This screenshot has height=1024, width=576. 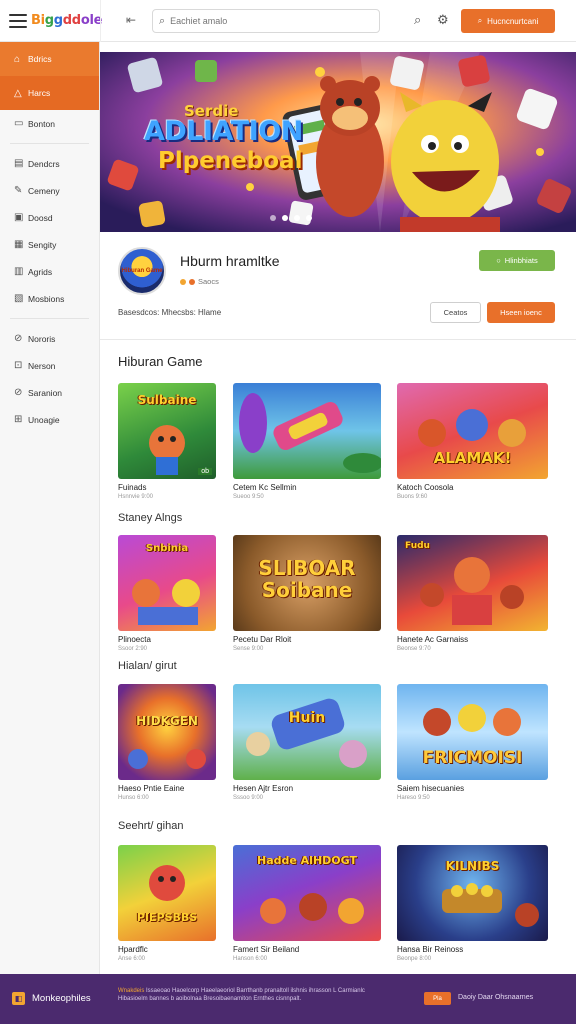 I want to click on card-title: Hanete Ac Garnaiss, so click(x=433, y=639).